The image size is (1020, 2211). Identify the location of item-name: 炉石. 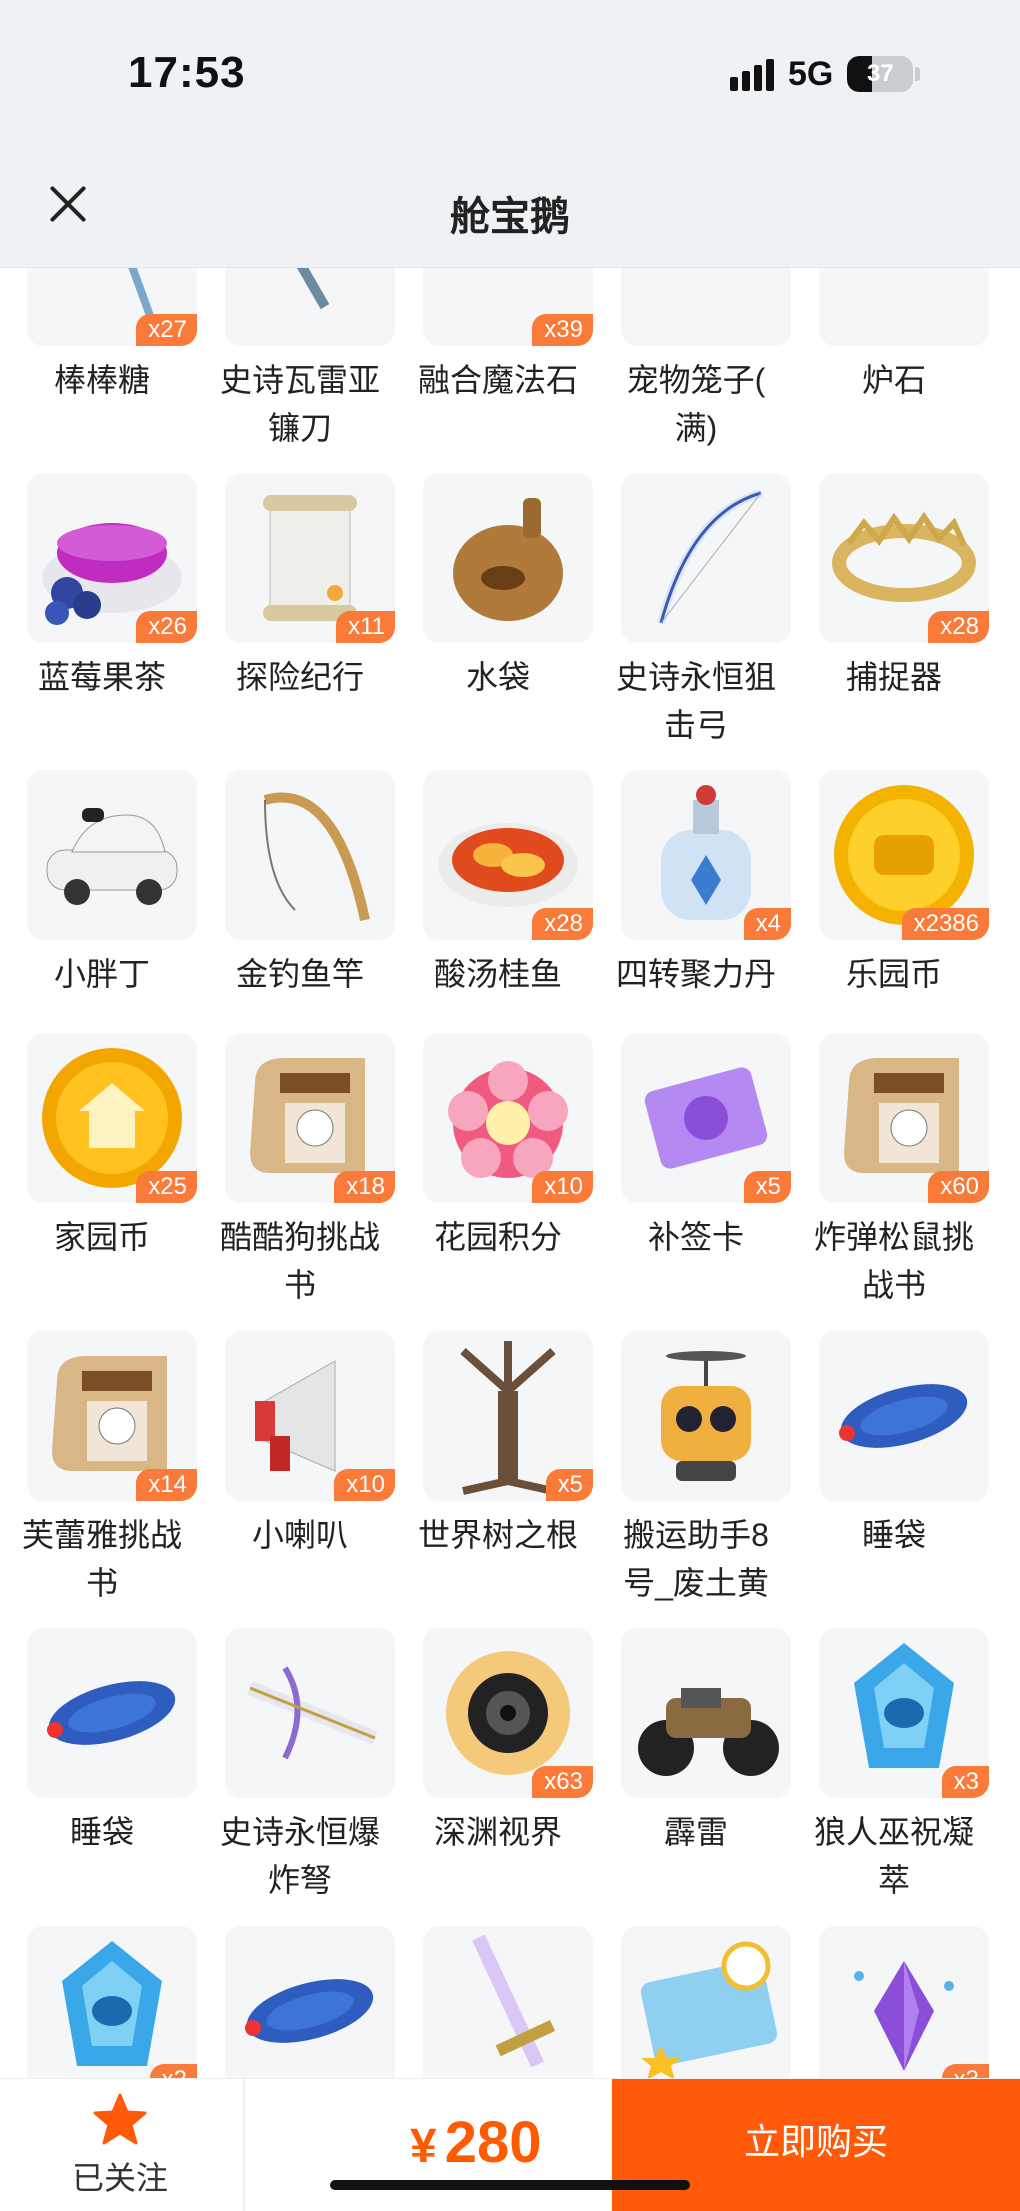
(893, 380).